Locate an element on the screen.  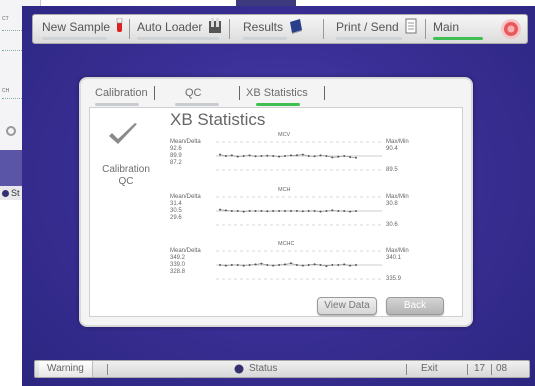
tab-calibration: Calibration is located at coordinates (121, 95).